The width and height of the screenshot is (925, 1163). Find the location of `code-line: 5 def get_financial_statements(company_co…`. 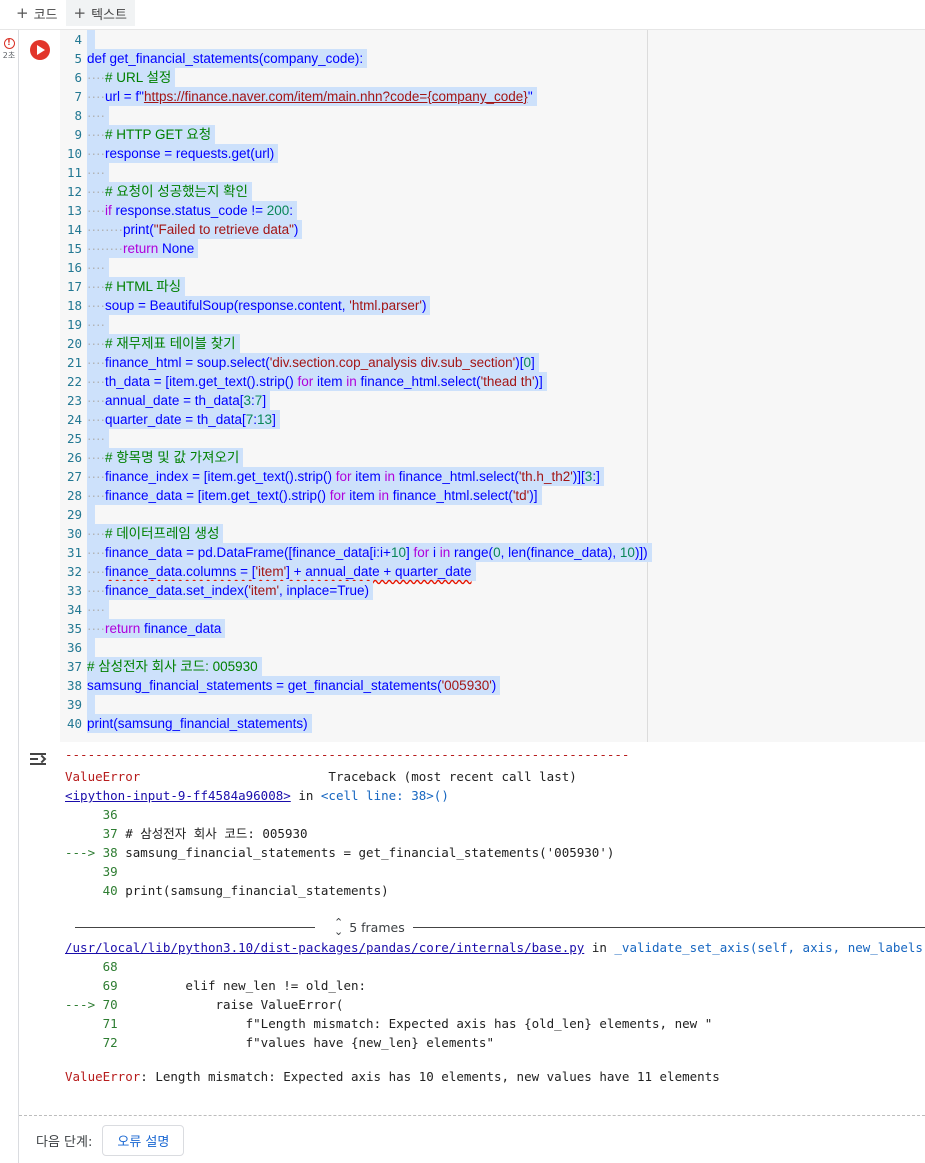

code-line: 5 def get_financial_statements(company_co… is located at coordinates (492, 58).